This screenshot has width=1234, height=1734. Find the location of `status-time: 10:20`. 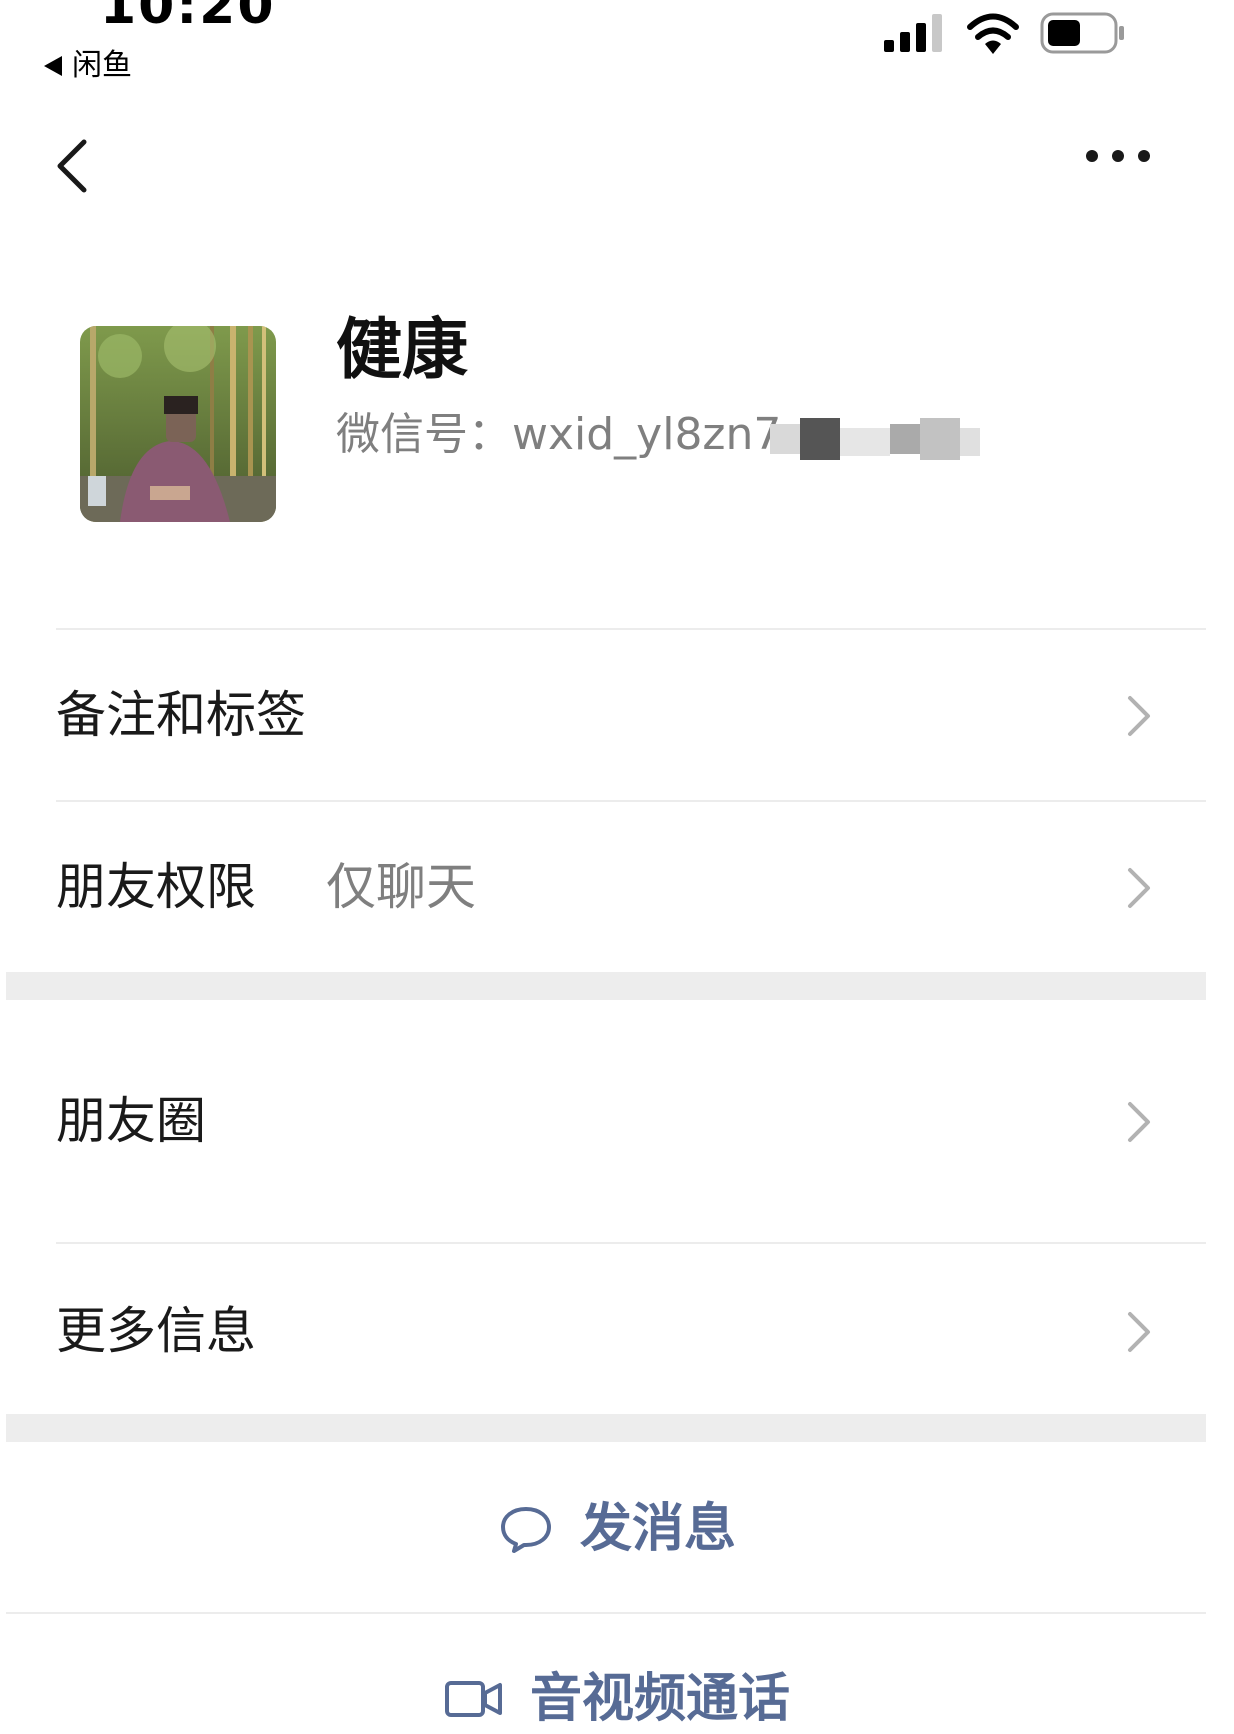

status-time: 10:20 is located at coordinates (188, 18).